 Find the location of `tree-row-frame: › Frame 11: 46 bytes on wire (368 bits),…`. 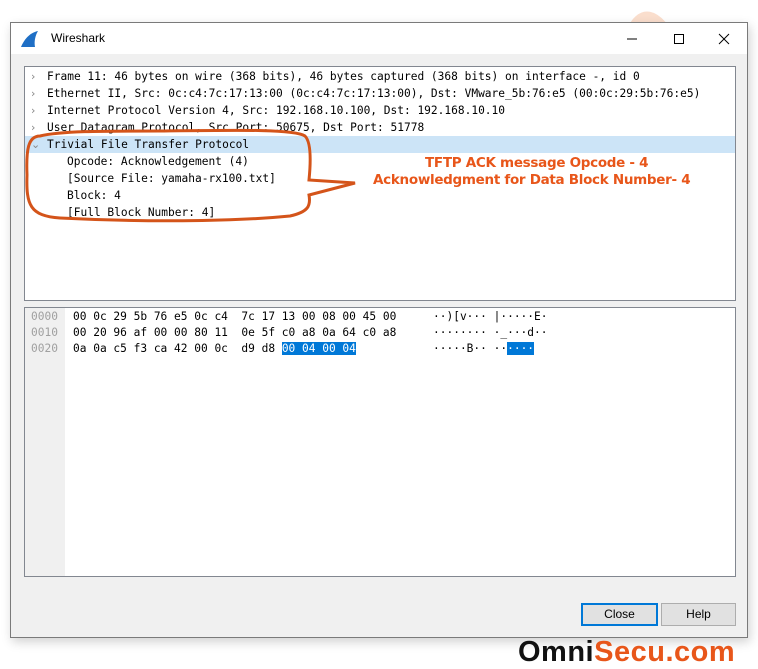

tree-row-frame: › Frame 11: 46 bytes on wire (368 bits),… is located at coordinates (380, 76).